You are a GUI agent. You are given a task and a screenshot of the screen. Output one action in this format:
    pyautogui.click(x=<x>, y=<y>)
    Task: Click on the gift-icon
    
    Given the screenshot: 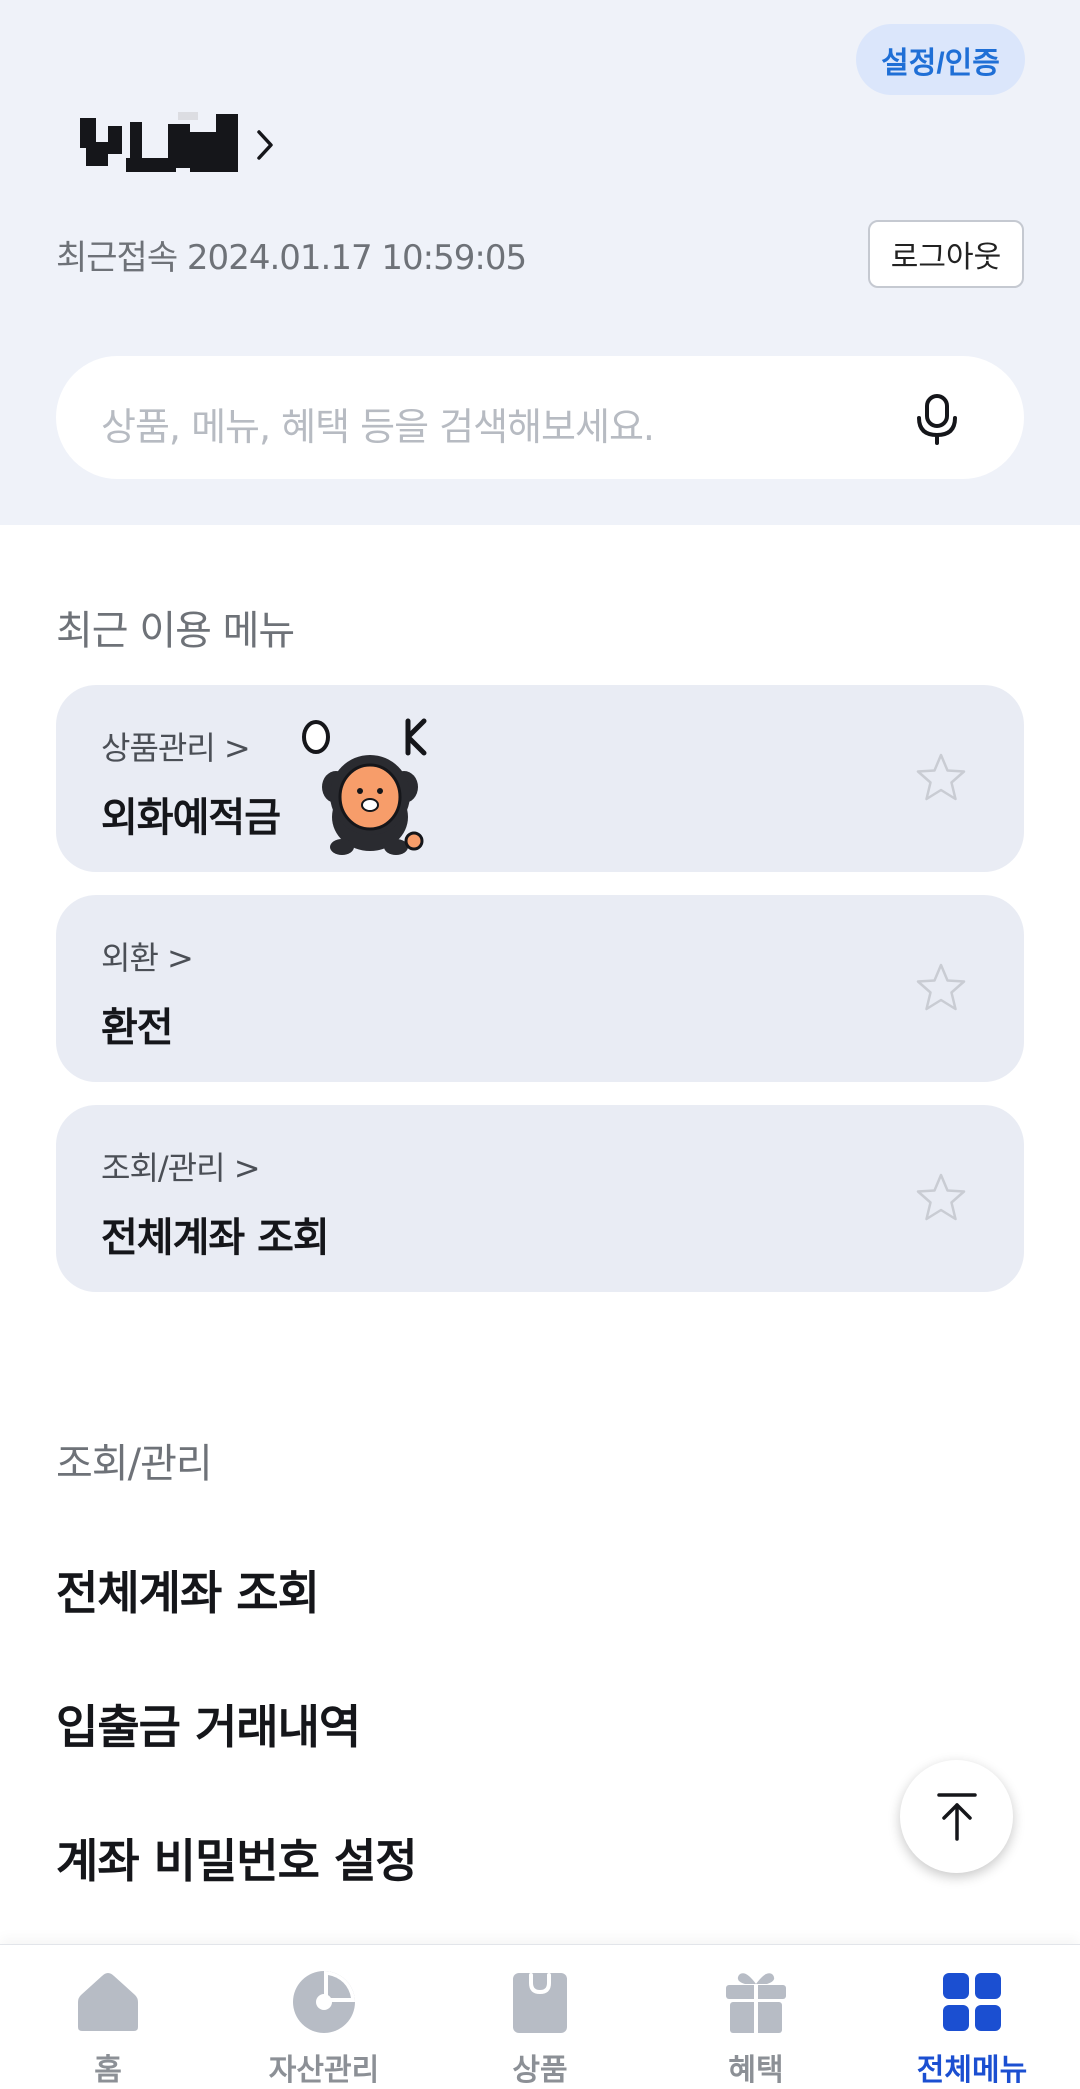 What is the action you would take?
    pyautogui.click(x=756, y=2003)
    